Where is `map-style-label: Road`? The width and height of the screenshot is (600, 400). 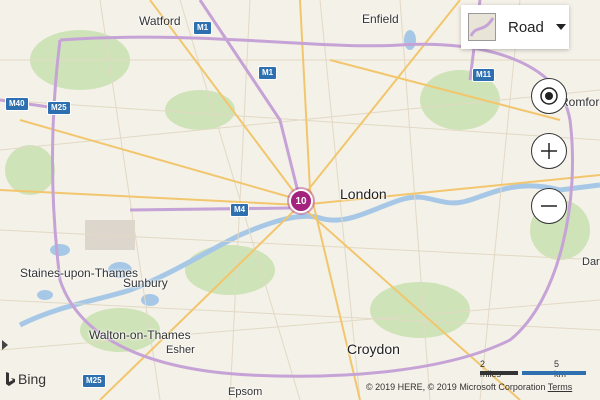
map-style-label: Road is located at coordinates (526, 27).